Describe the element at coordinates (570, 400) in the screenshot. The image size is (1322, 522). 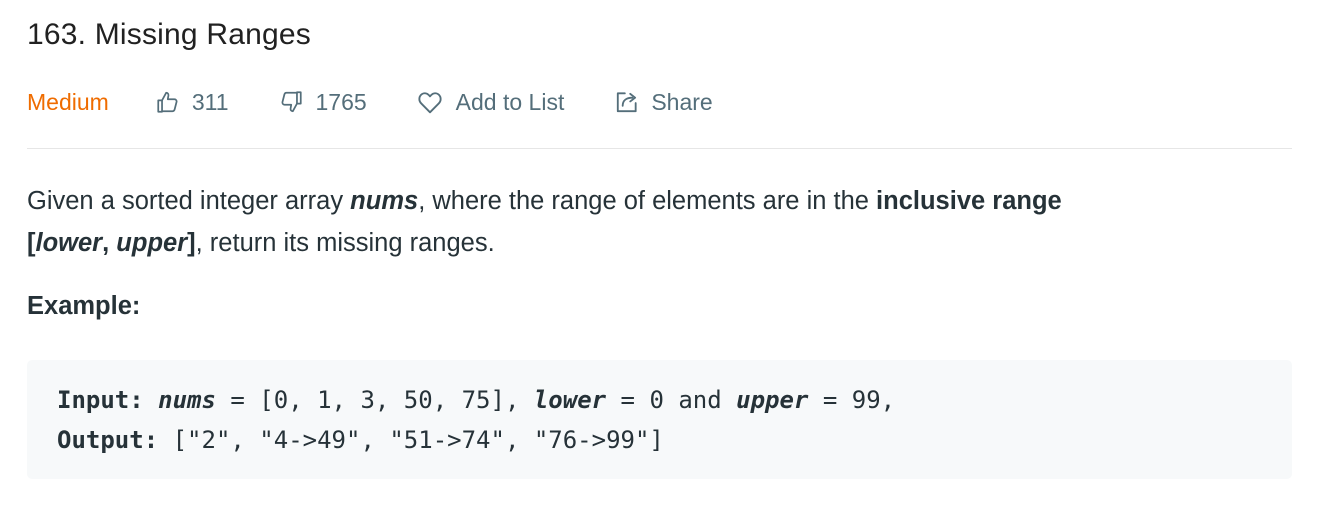
I see `input-lower-var: lower` at that location.